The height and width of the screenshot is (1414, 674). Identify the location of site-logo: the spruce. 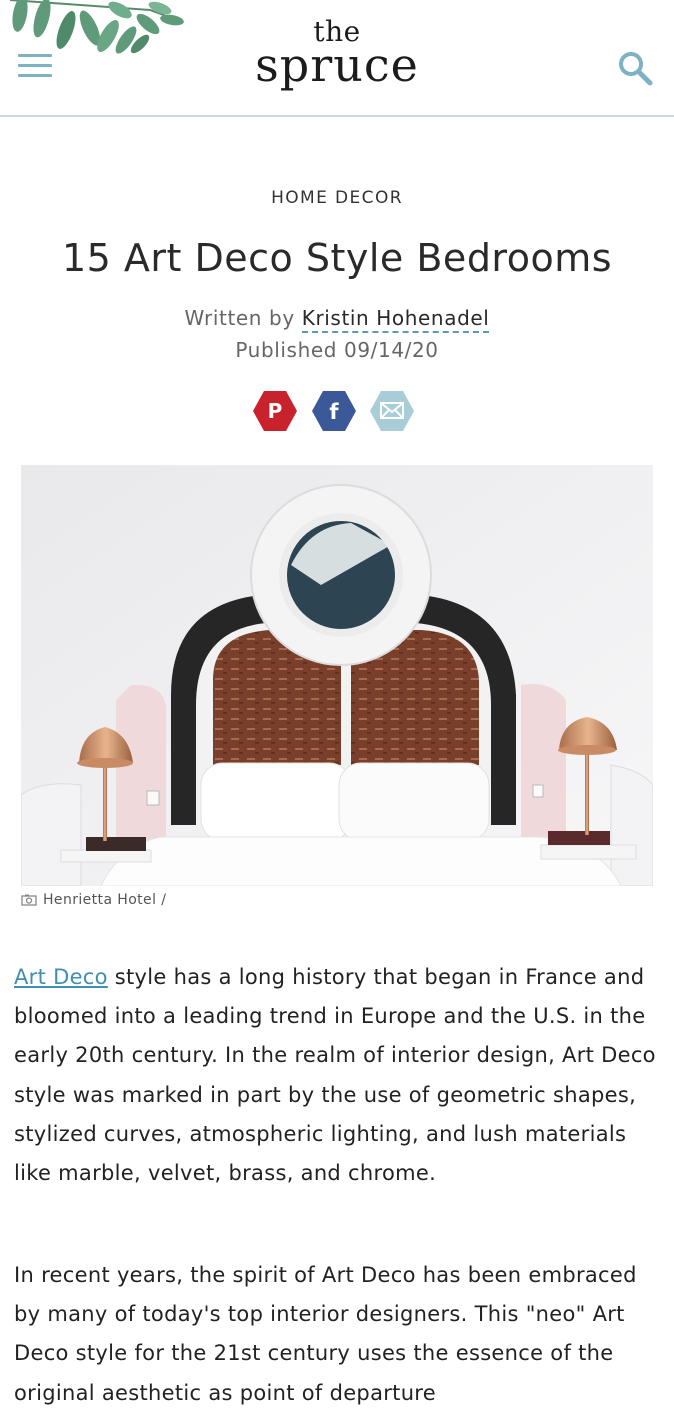
(337, 55).